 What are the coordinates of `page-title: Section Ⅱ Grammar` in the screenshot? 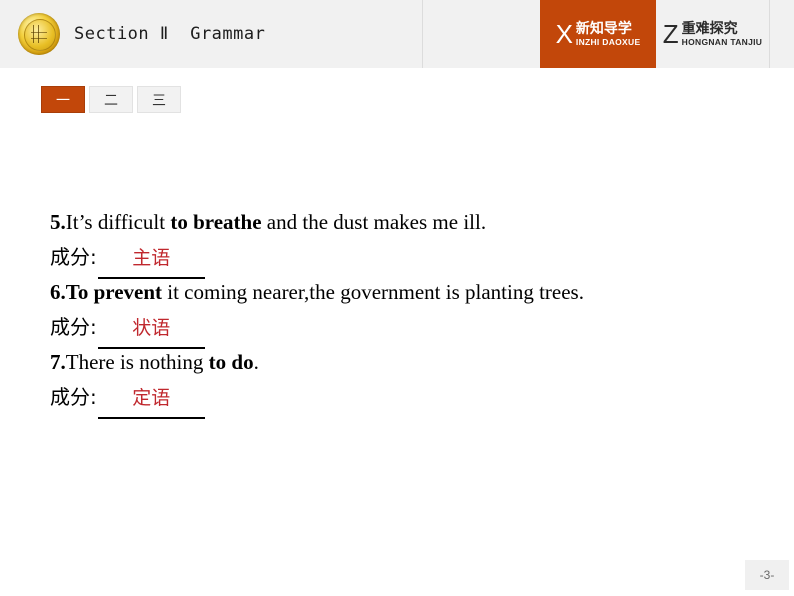 It's located at (170, 34).